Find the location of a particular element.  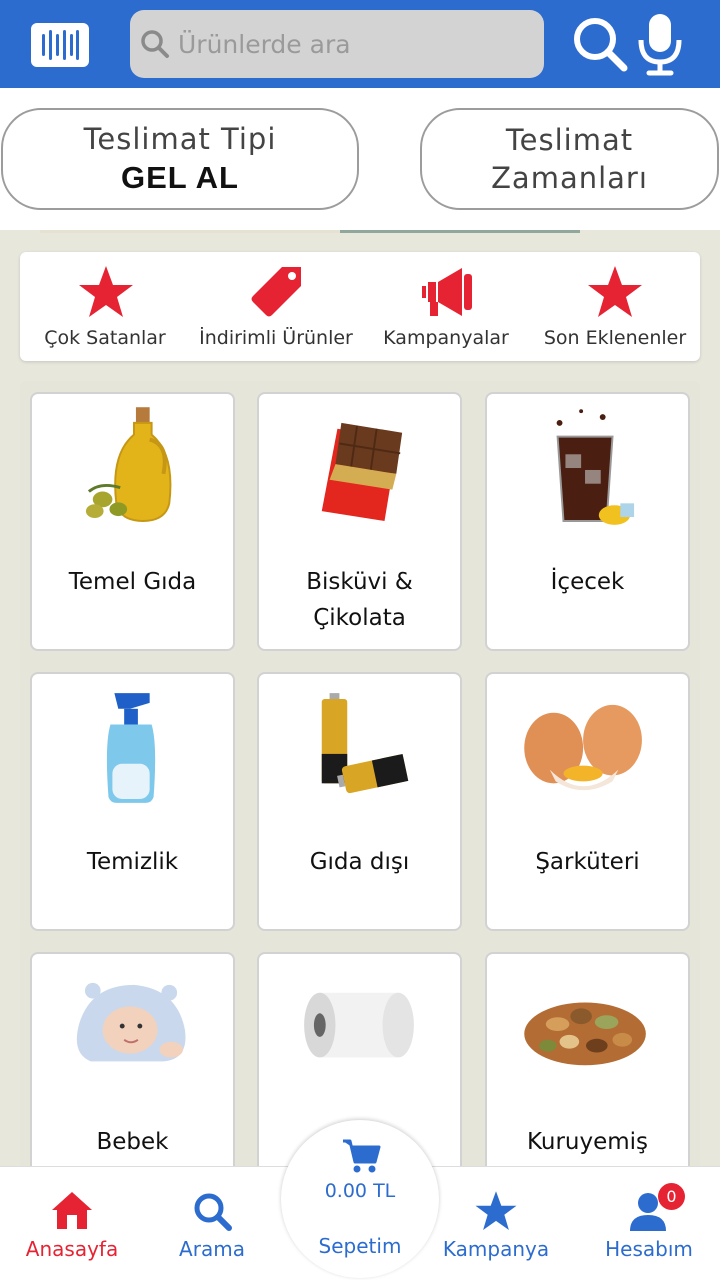

chocolate-bar-image is located at coordinates (362, 471).